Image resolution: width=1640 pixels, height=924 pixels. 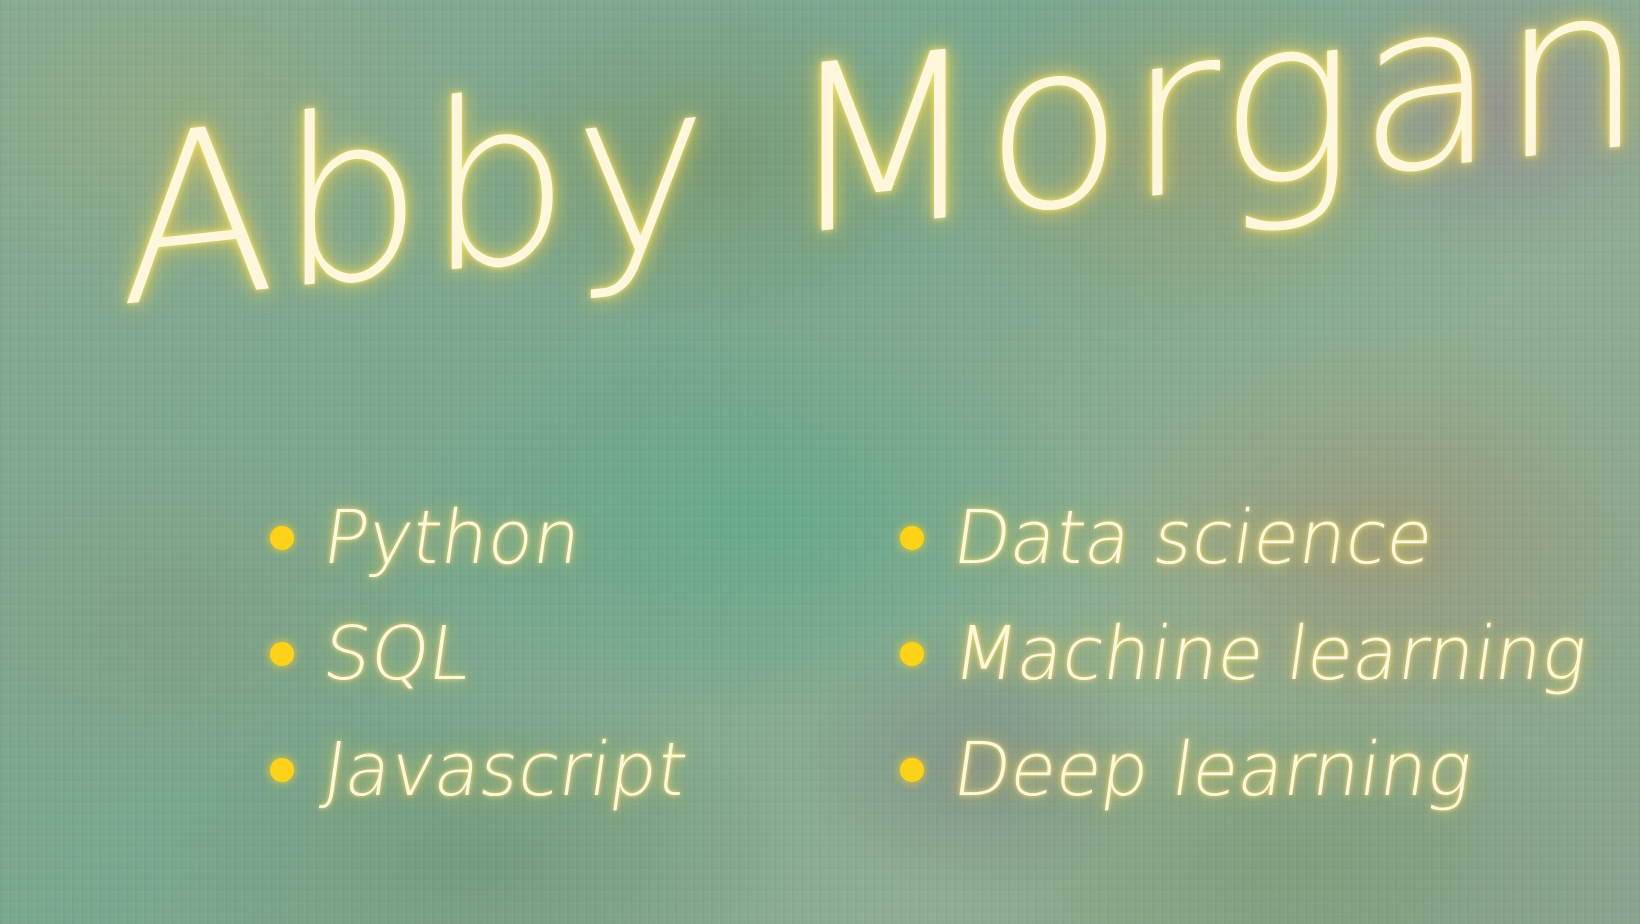 I want to click on skill-label: Javascript, so click(x=505, y=770).